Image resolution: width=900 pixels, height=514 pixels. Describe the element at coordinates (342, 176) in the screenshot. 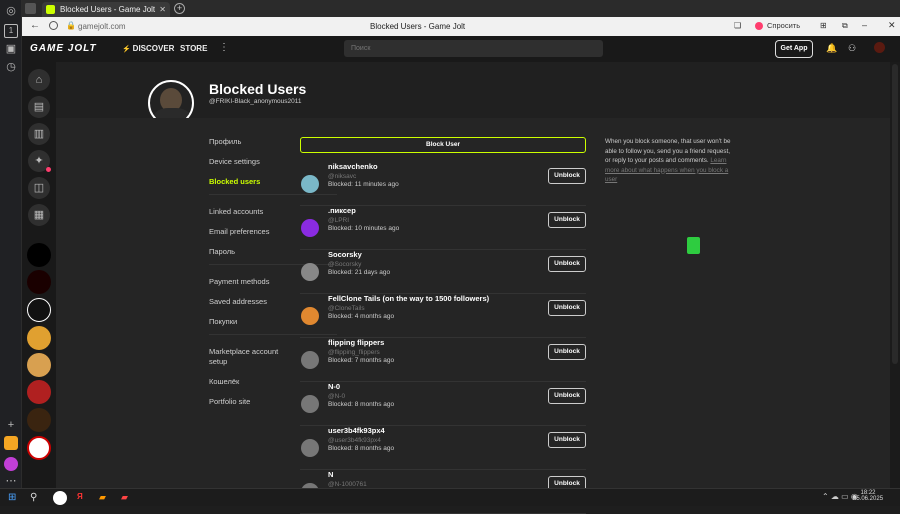

I see `blocked-user-handle: @niksavc` at that location.